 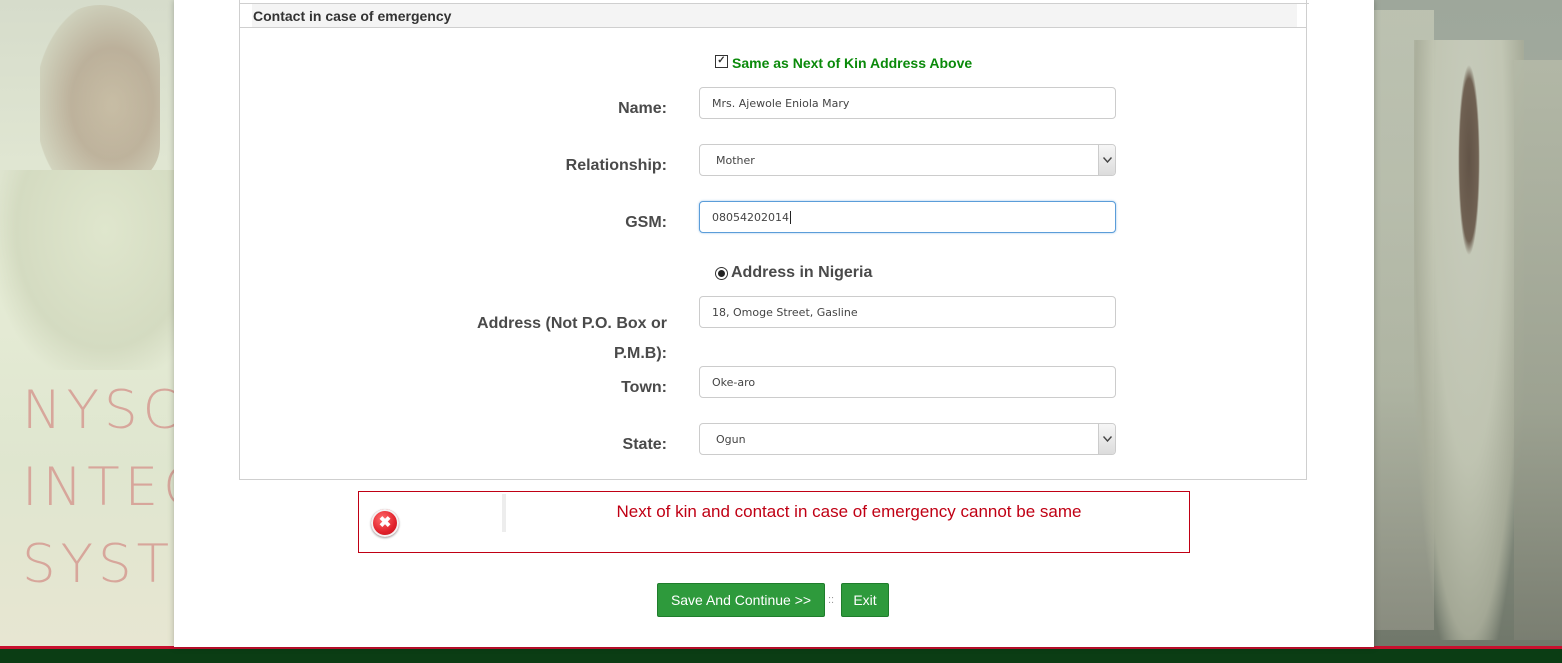 What do you see at coordinates (852, 63) in the screenshot?
I see `same-as-next-of-kin-label: Same as Next of Kin Address Above` at bounding box center [852, 63].